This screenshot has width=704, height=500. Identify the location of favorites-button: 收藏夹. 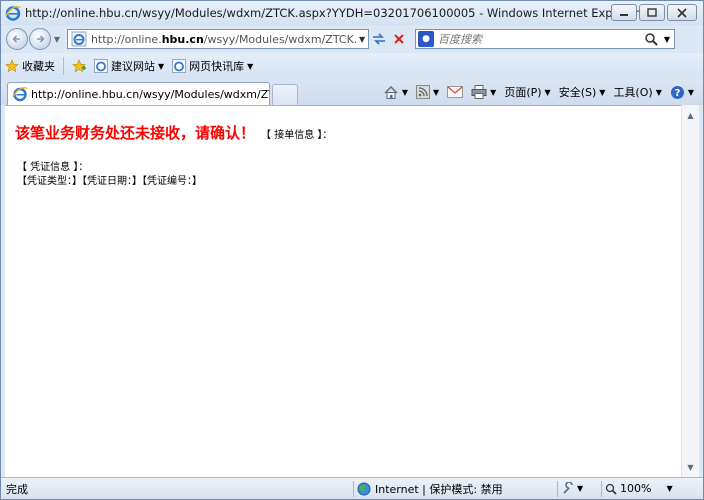
(30, 66).